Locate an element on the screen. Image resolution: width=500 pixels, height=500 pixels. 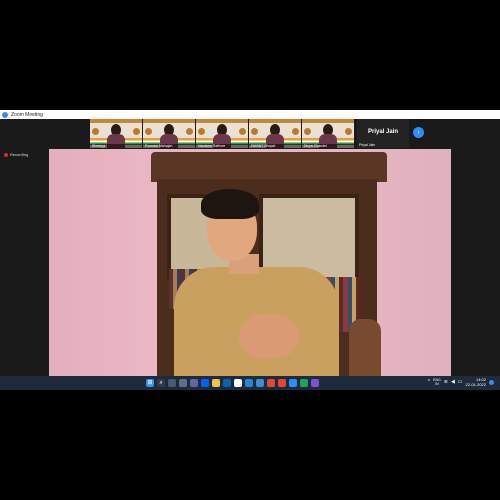
notification-icon is located at coordinates (491, 382).